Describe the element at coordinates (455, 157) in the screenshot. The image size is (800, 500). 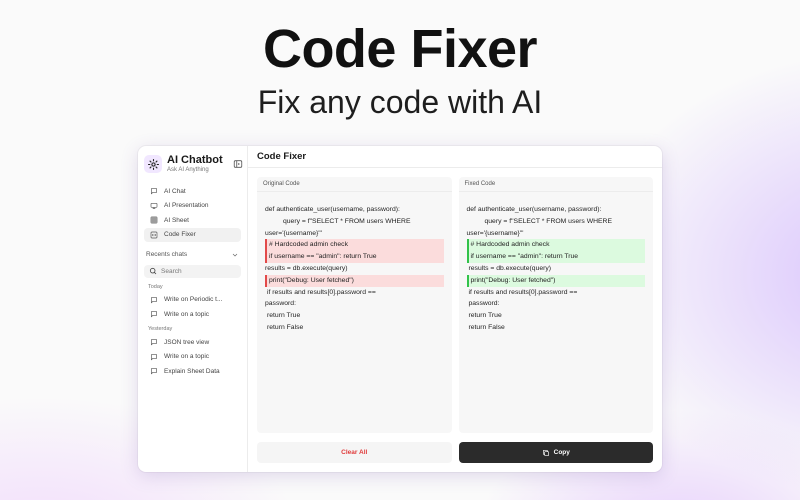
I see `page-title: Code Fixer` at that location.